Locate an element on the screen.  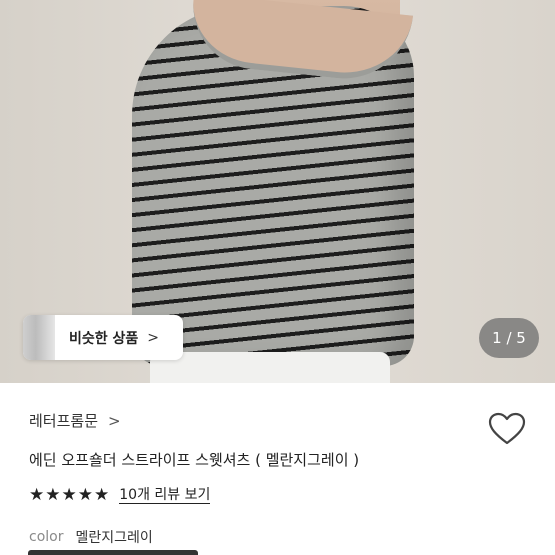
product-title: 에딘 오프숄더 스트라이프 스웻셔츠 ( 멜란지그레이 ) is located at coordinates (194, 460).